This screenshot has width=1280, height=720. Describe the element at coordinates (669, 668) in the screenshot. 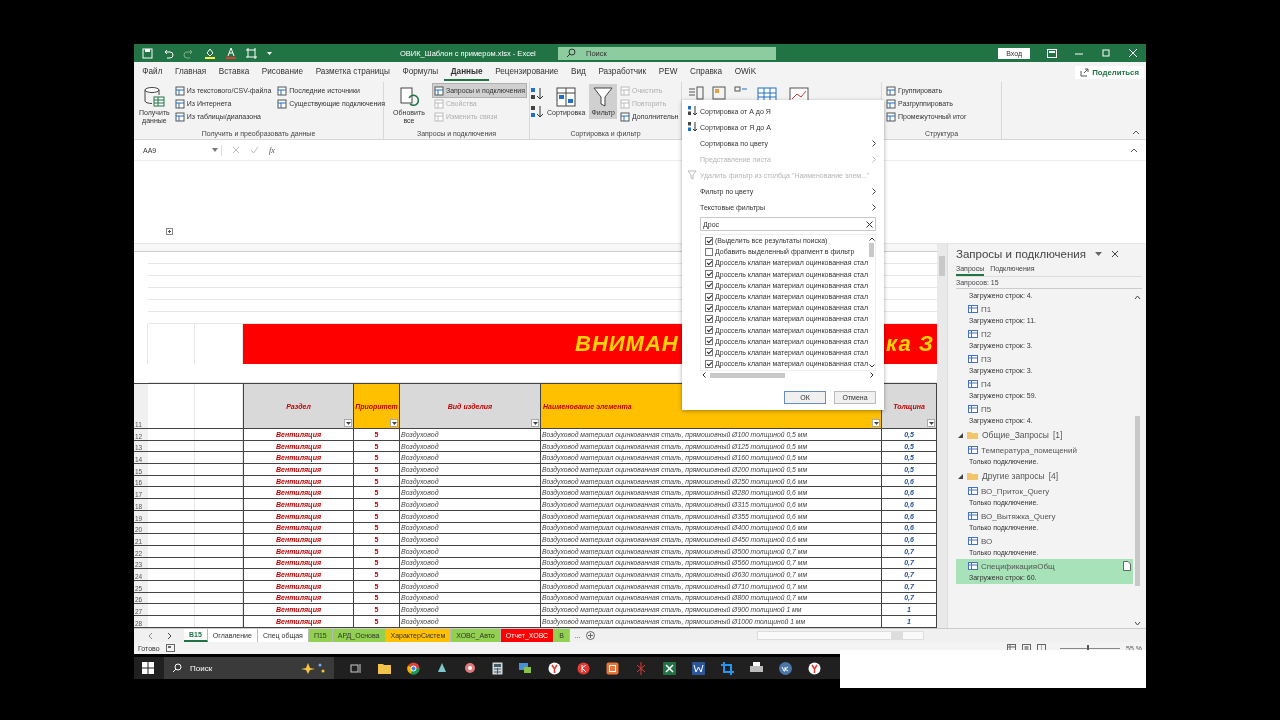

I see `excel-icon` at that location.